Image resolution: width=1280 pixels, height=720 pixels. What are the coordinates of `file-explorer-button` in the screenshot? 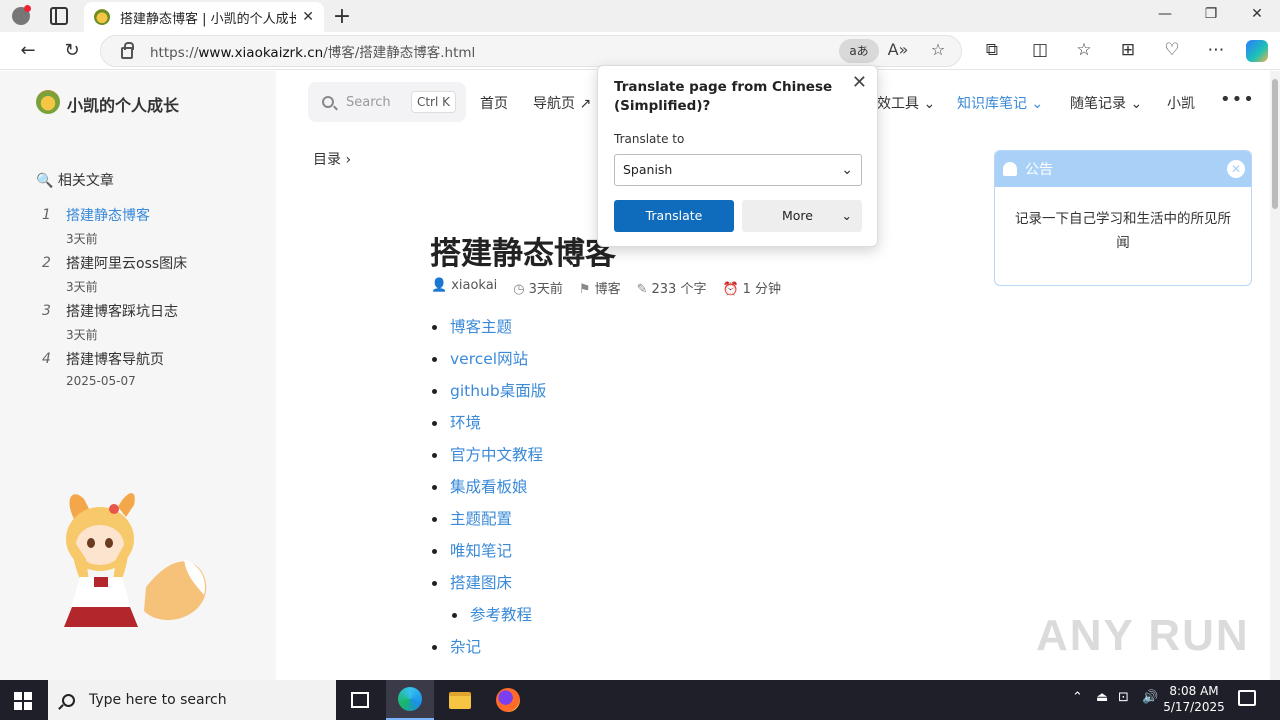 It's located at (460, 700).